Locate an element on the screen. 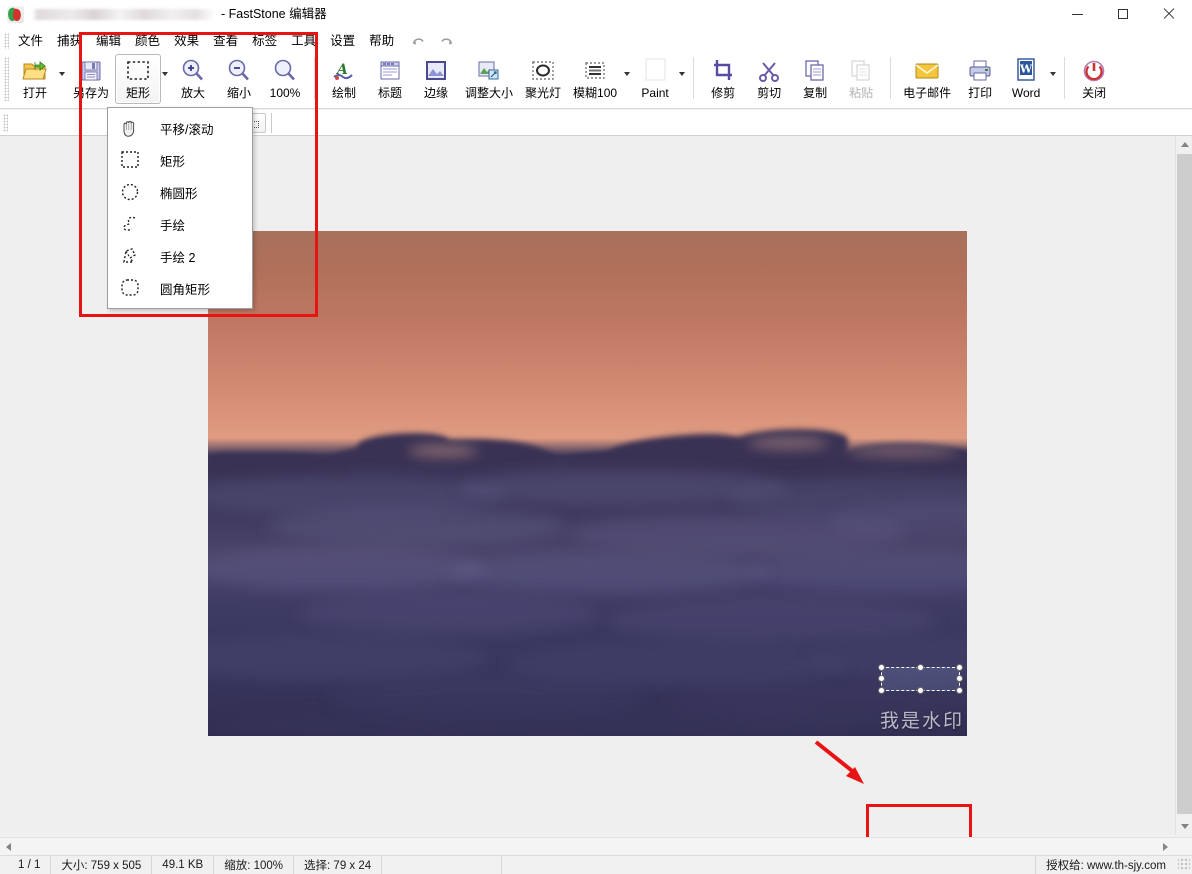 This screenshot has width=1192, height=874. toolbar-label-close-image: 关闭 is located at coordinates (1094, 93).